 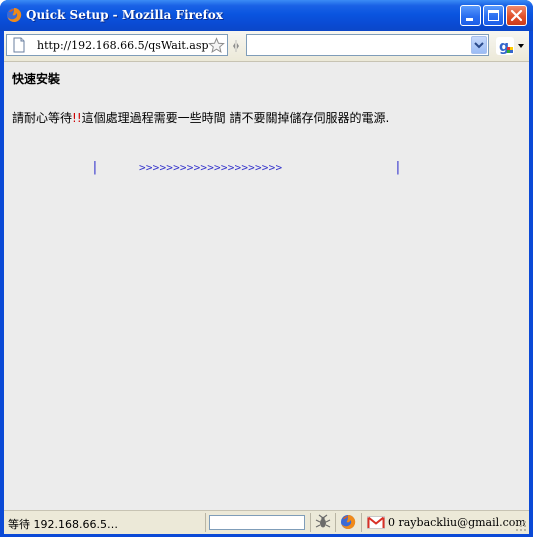 What do you see at coordinates (521, 526) in the screenshot?
I see `resize-grip-icon` at bounding box center [521, 526].